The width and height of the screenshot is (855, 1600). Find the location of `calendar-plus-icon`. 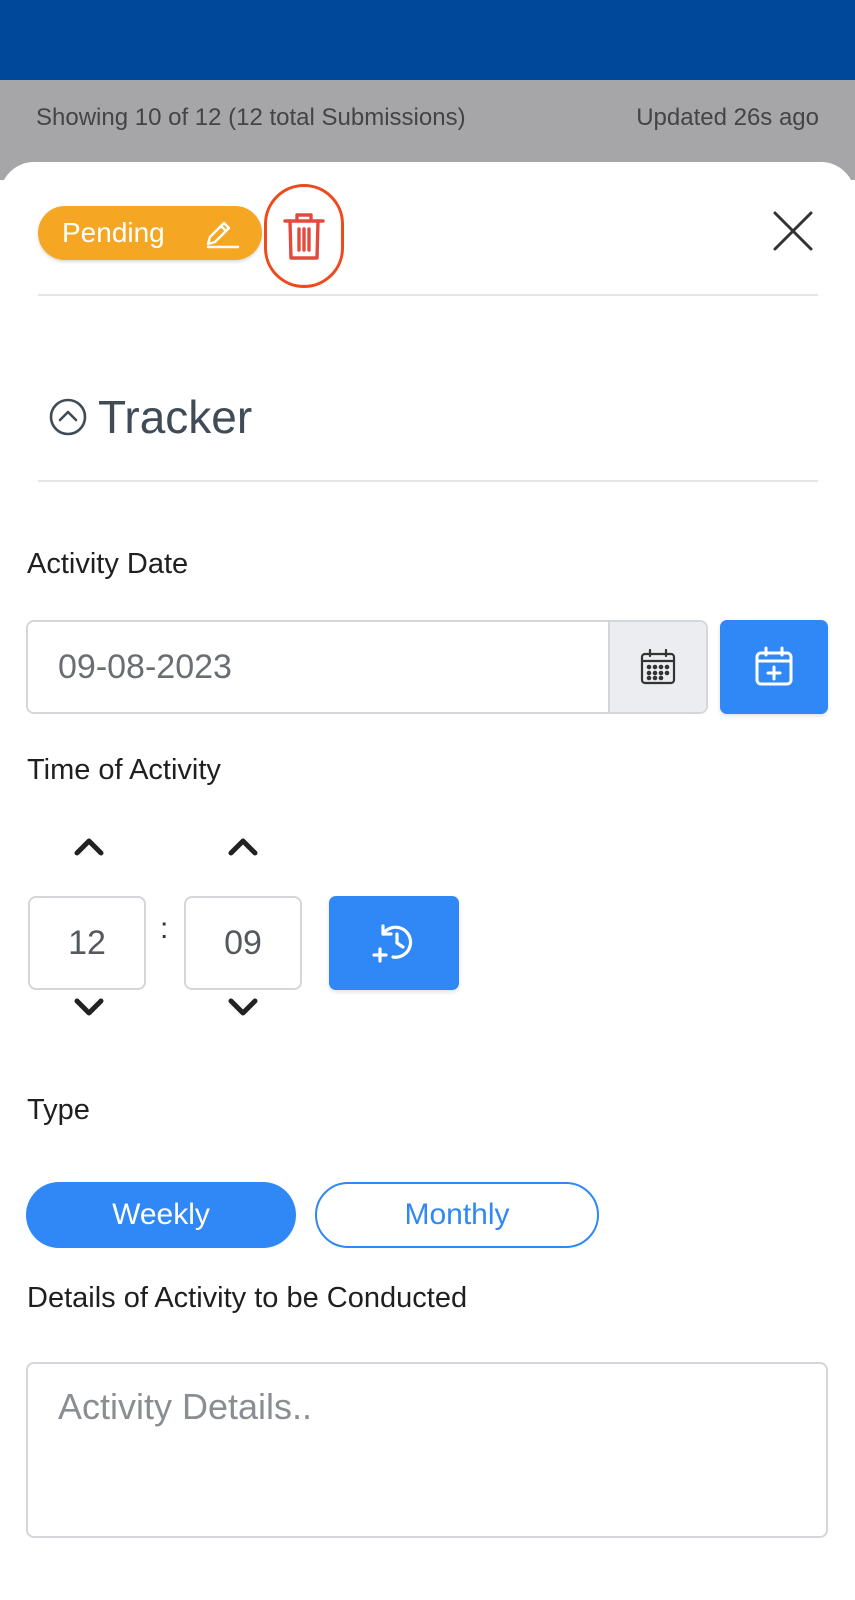

calendar-plus-icon is located at coordinates (774, 666).